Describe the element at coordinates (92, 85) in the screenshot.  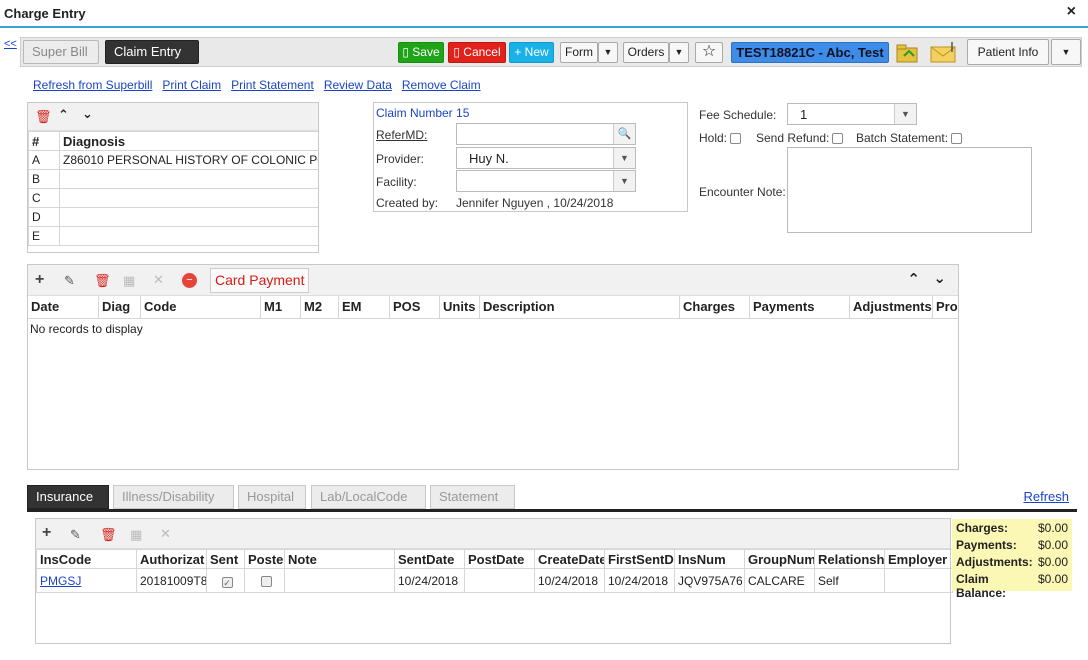
I see `refresh-from-superbill-link: Refresh from Superbill` at that location.